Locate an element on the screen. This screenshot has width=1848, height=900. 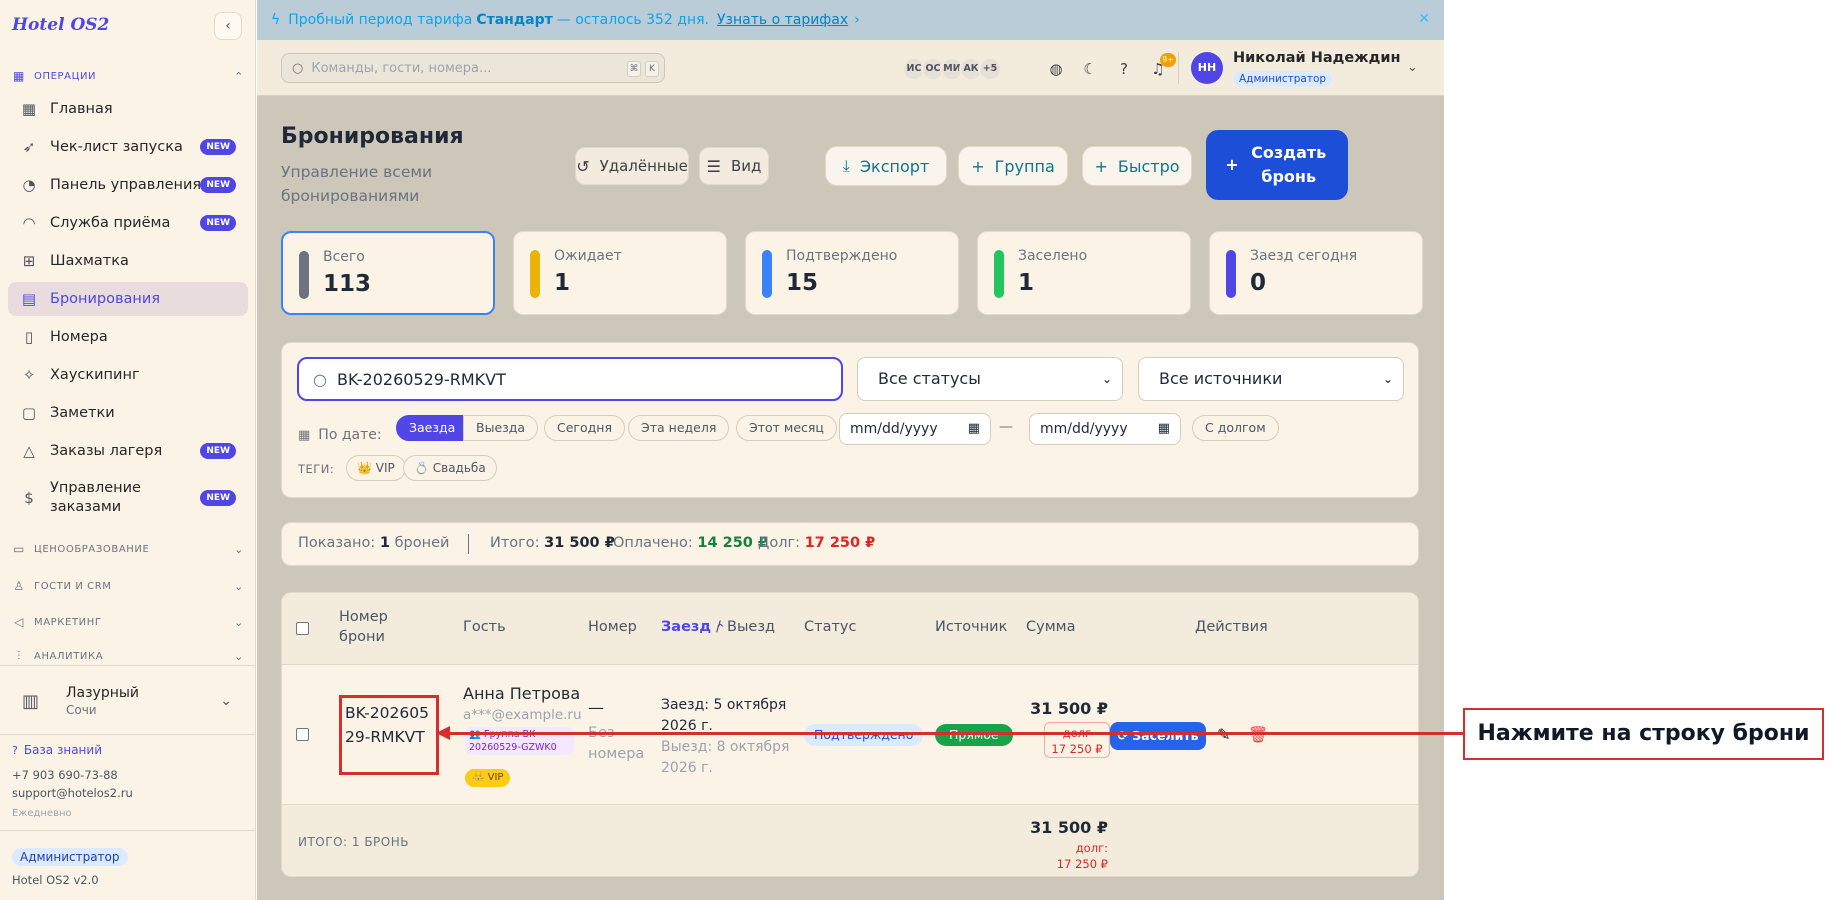
sidebar-item-camp-orders: △ Заказы лагеря NEW is located at coordinates (128, 451).